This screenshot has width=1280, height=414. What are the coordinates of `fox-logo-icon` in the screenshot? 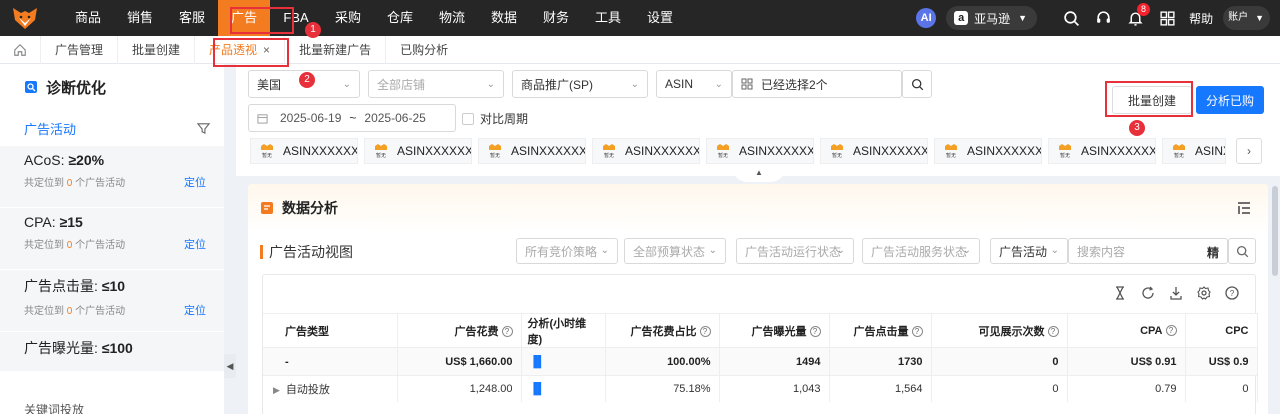 It's located at (25, 18).